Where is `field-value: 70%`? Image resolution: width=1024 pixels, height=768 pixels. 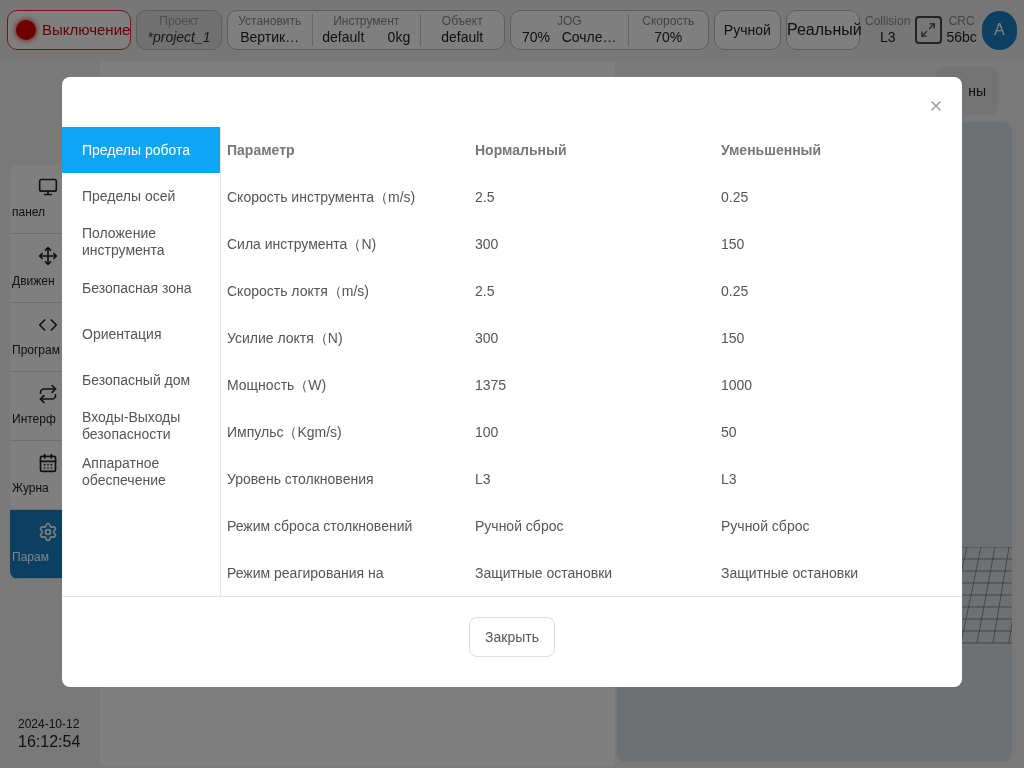
field-value: 70% is located at coordinates (668, 37).